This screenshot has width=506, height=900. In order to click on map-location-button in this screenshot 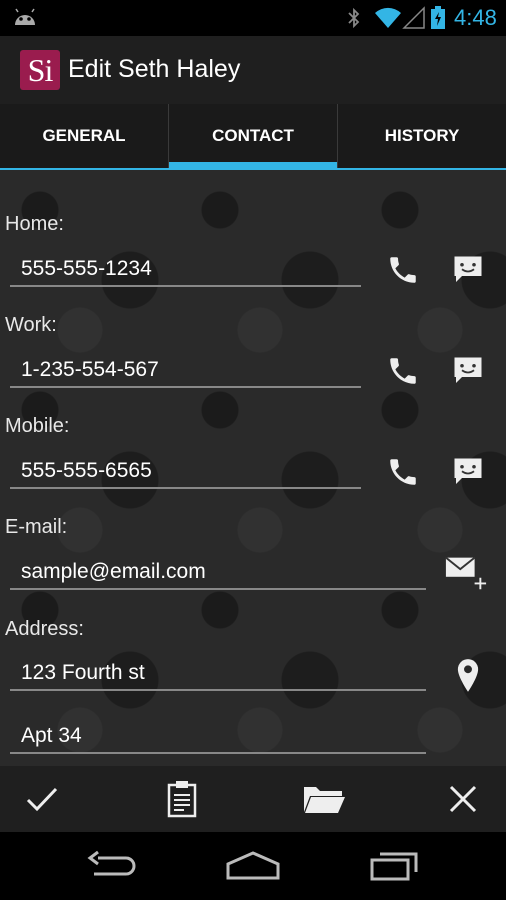, I will do `click(468, 676)`.